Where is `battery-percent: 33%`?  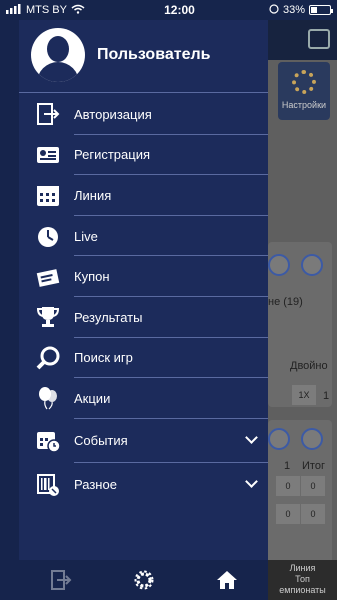
battery-percent: 33% is located at coordinates (293, 10).